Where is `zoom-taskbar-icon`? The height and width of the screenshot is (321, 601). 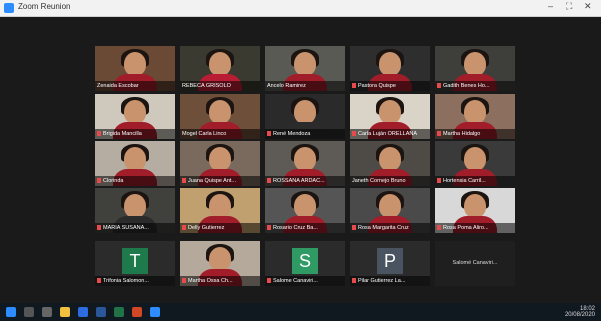 zoom-taskbar-icon is located at coordinates (155, 312).